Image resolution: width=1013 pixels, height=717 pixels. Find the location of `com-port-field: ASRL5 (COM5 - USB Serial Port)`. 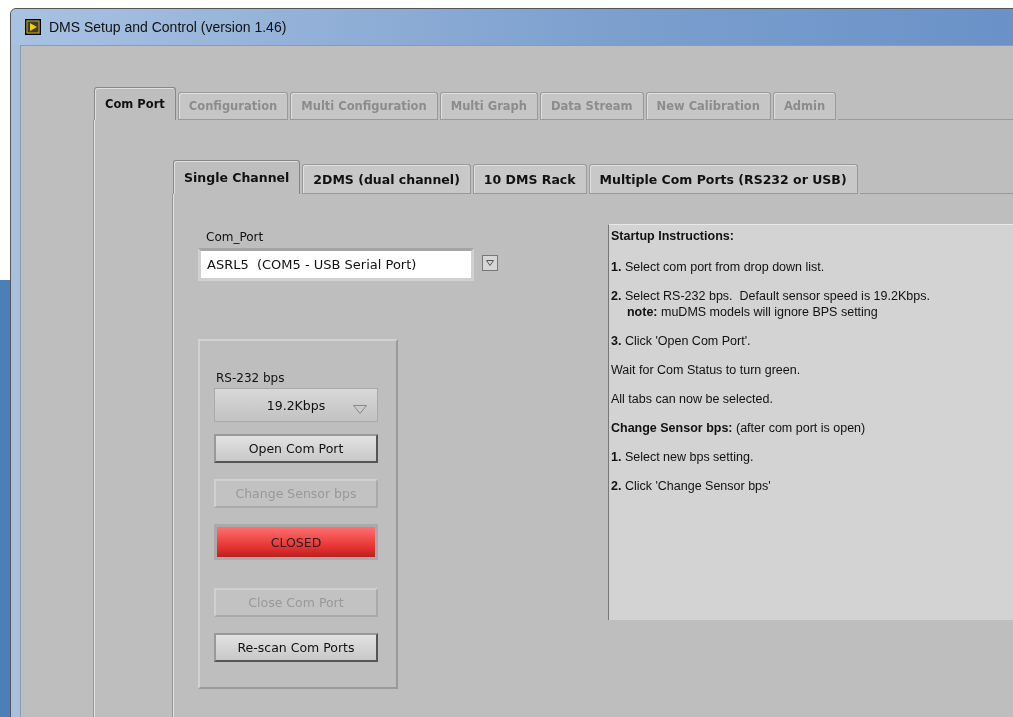

com-port-field: ASRL5 (COM5 - USB Serial Port) is located at coordinates (336, 264).